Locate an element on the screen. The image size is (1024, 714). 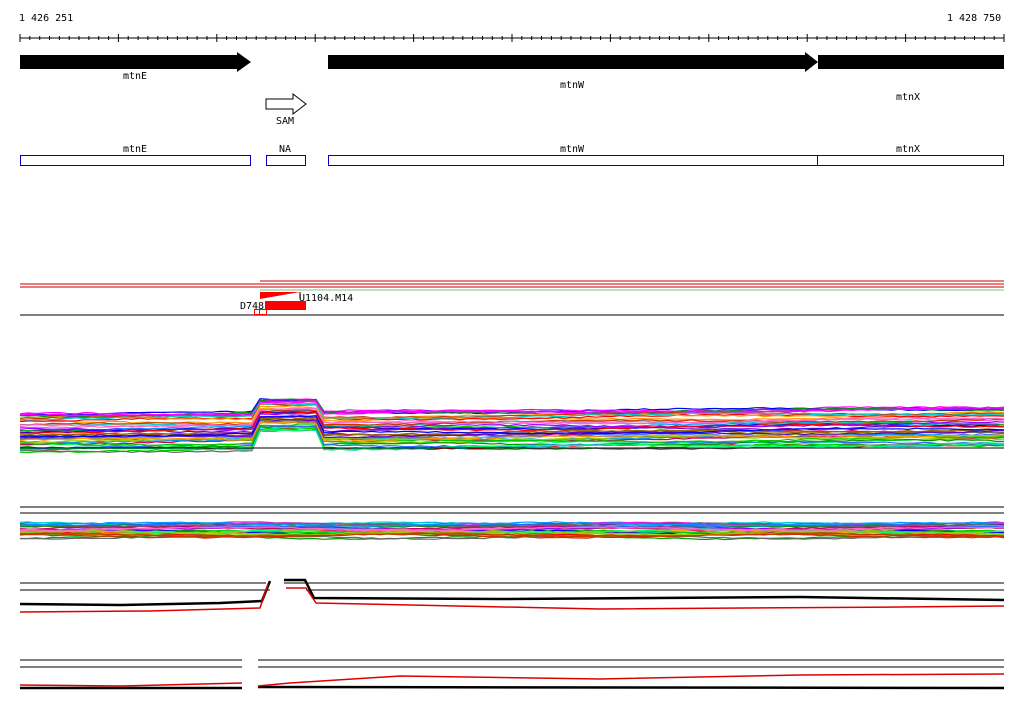
annotation-mtnW-label: mtnW is located at coordinates (572, 149).